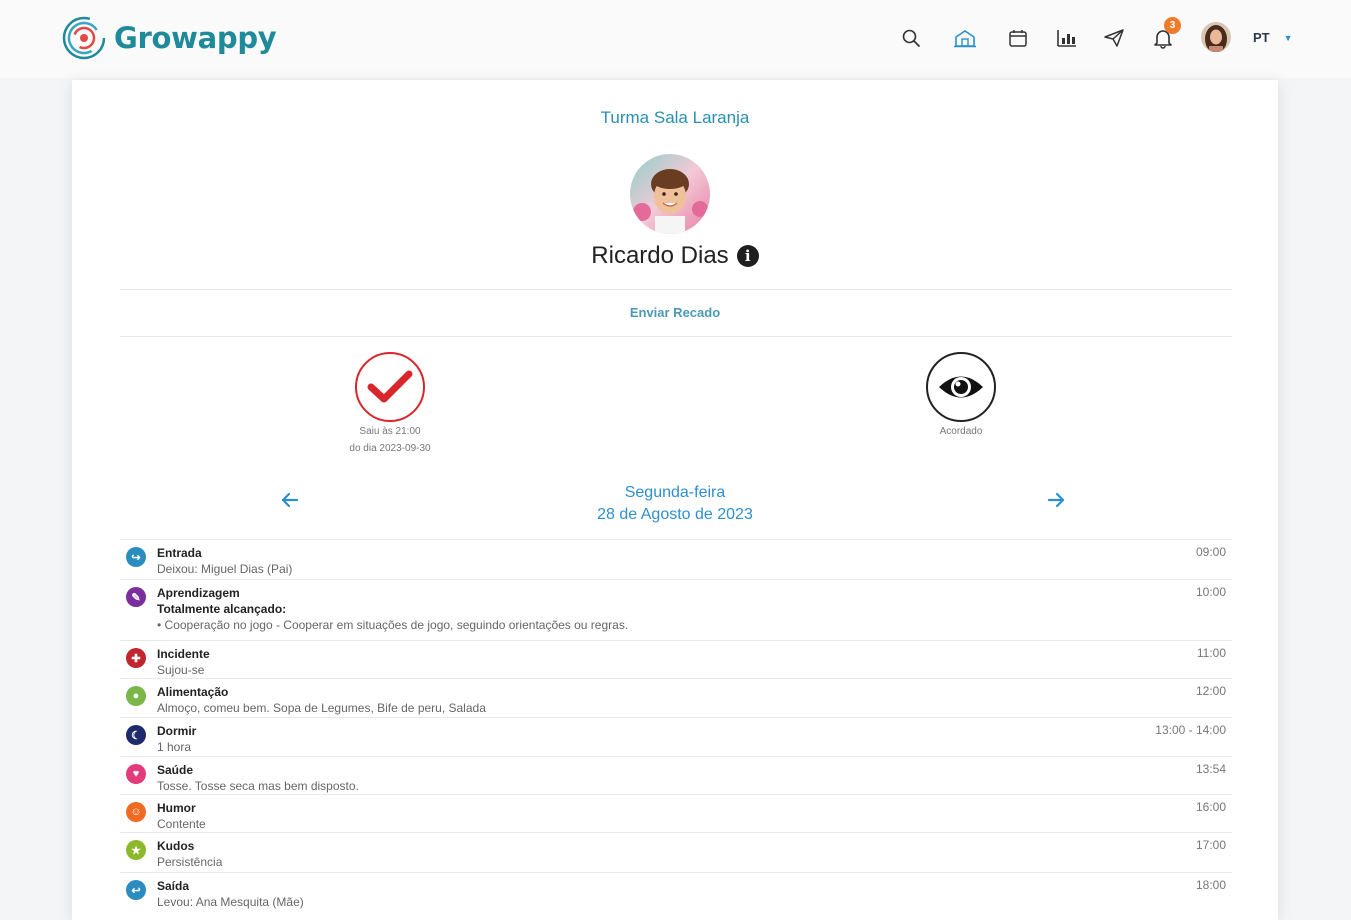 The image size is (1351, 920). What do you see at coordinates (390, 448) in the screenshot?
I see `checkout-status-line2: do dia 2023-09-30` at bounding box center [390, 448].